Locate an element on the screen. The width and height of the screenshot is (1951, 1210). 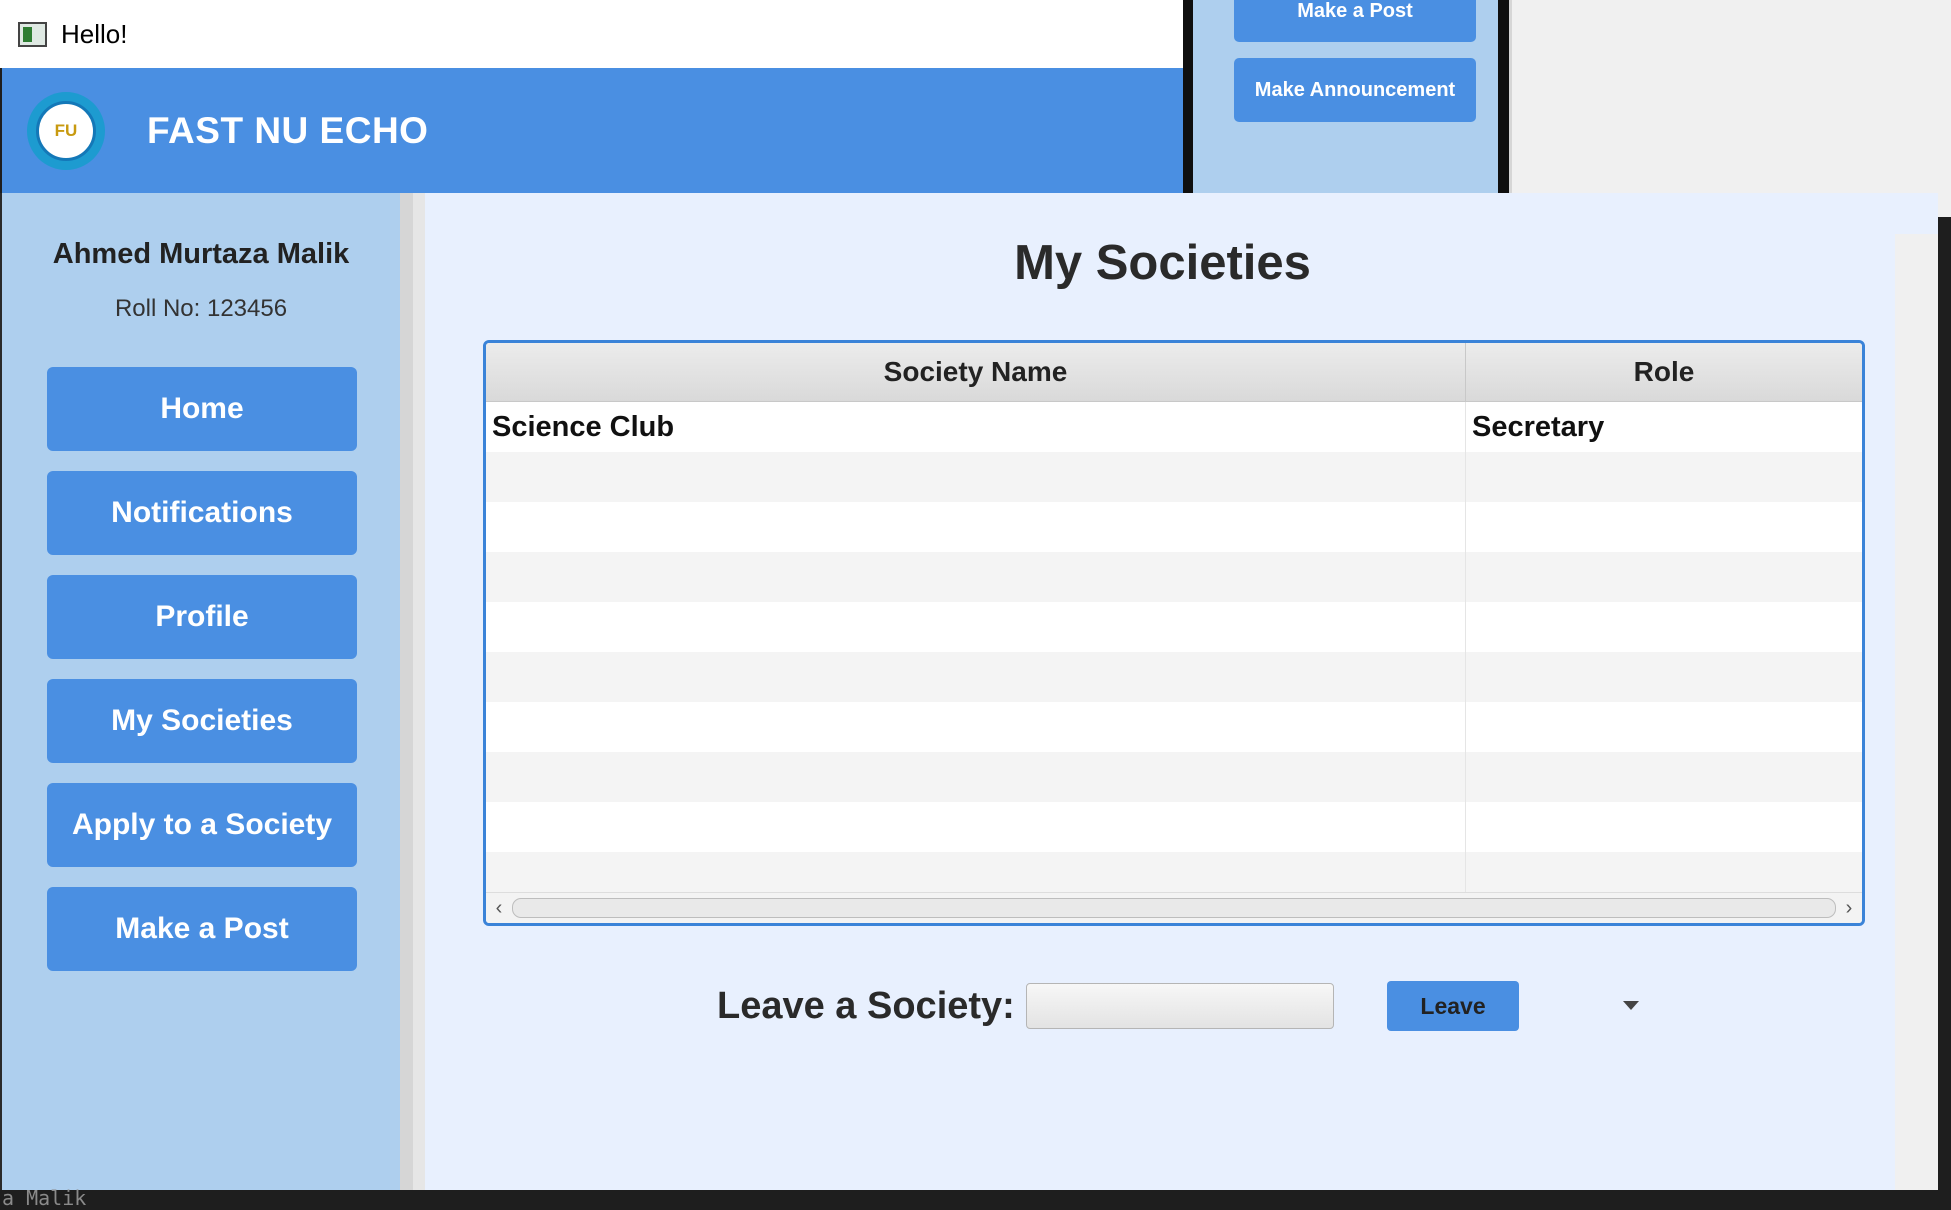
column-header-society-name: Society Name is located at coordinates (976, 372).